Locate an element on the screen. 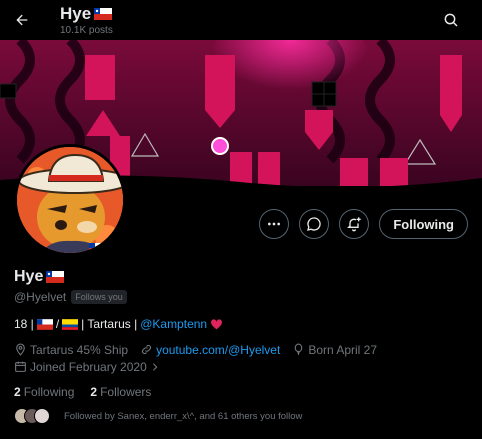 The height and width of the screenshot is (439, 482). followers-stat: 2 Followers is located at coordinates (120, 392).